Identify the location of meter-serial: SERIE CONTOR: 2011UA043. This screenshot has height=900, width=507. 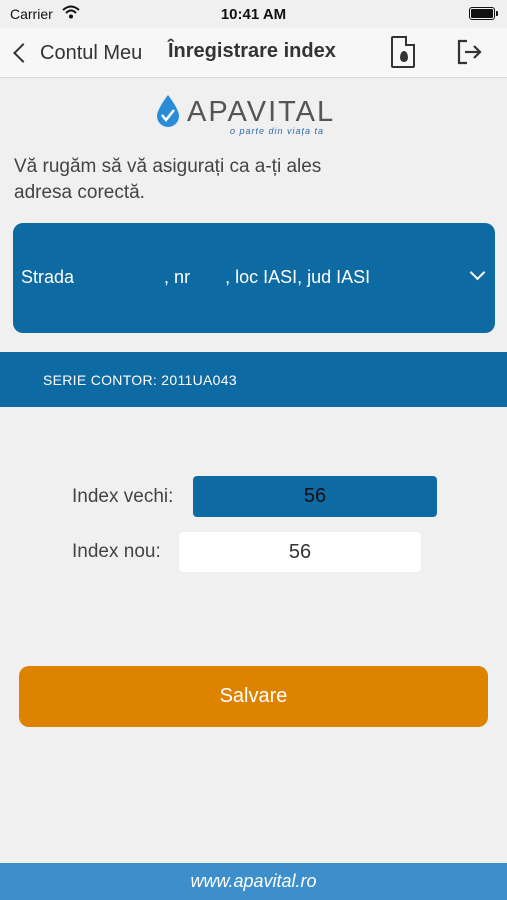
(140, 380).